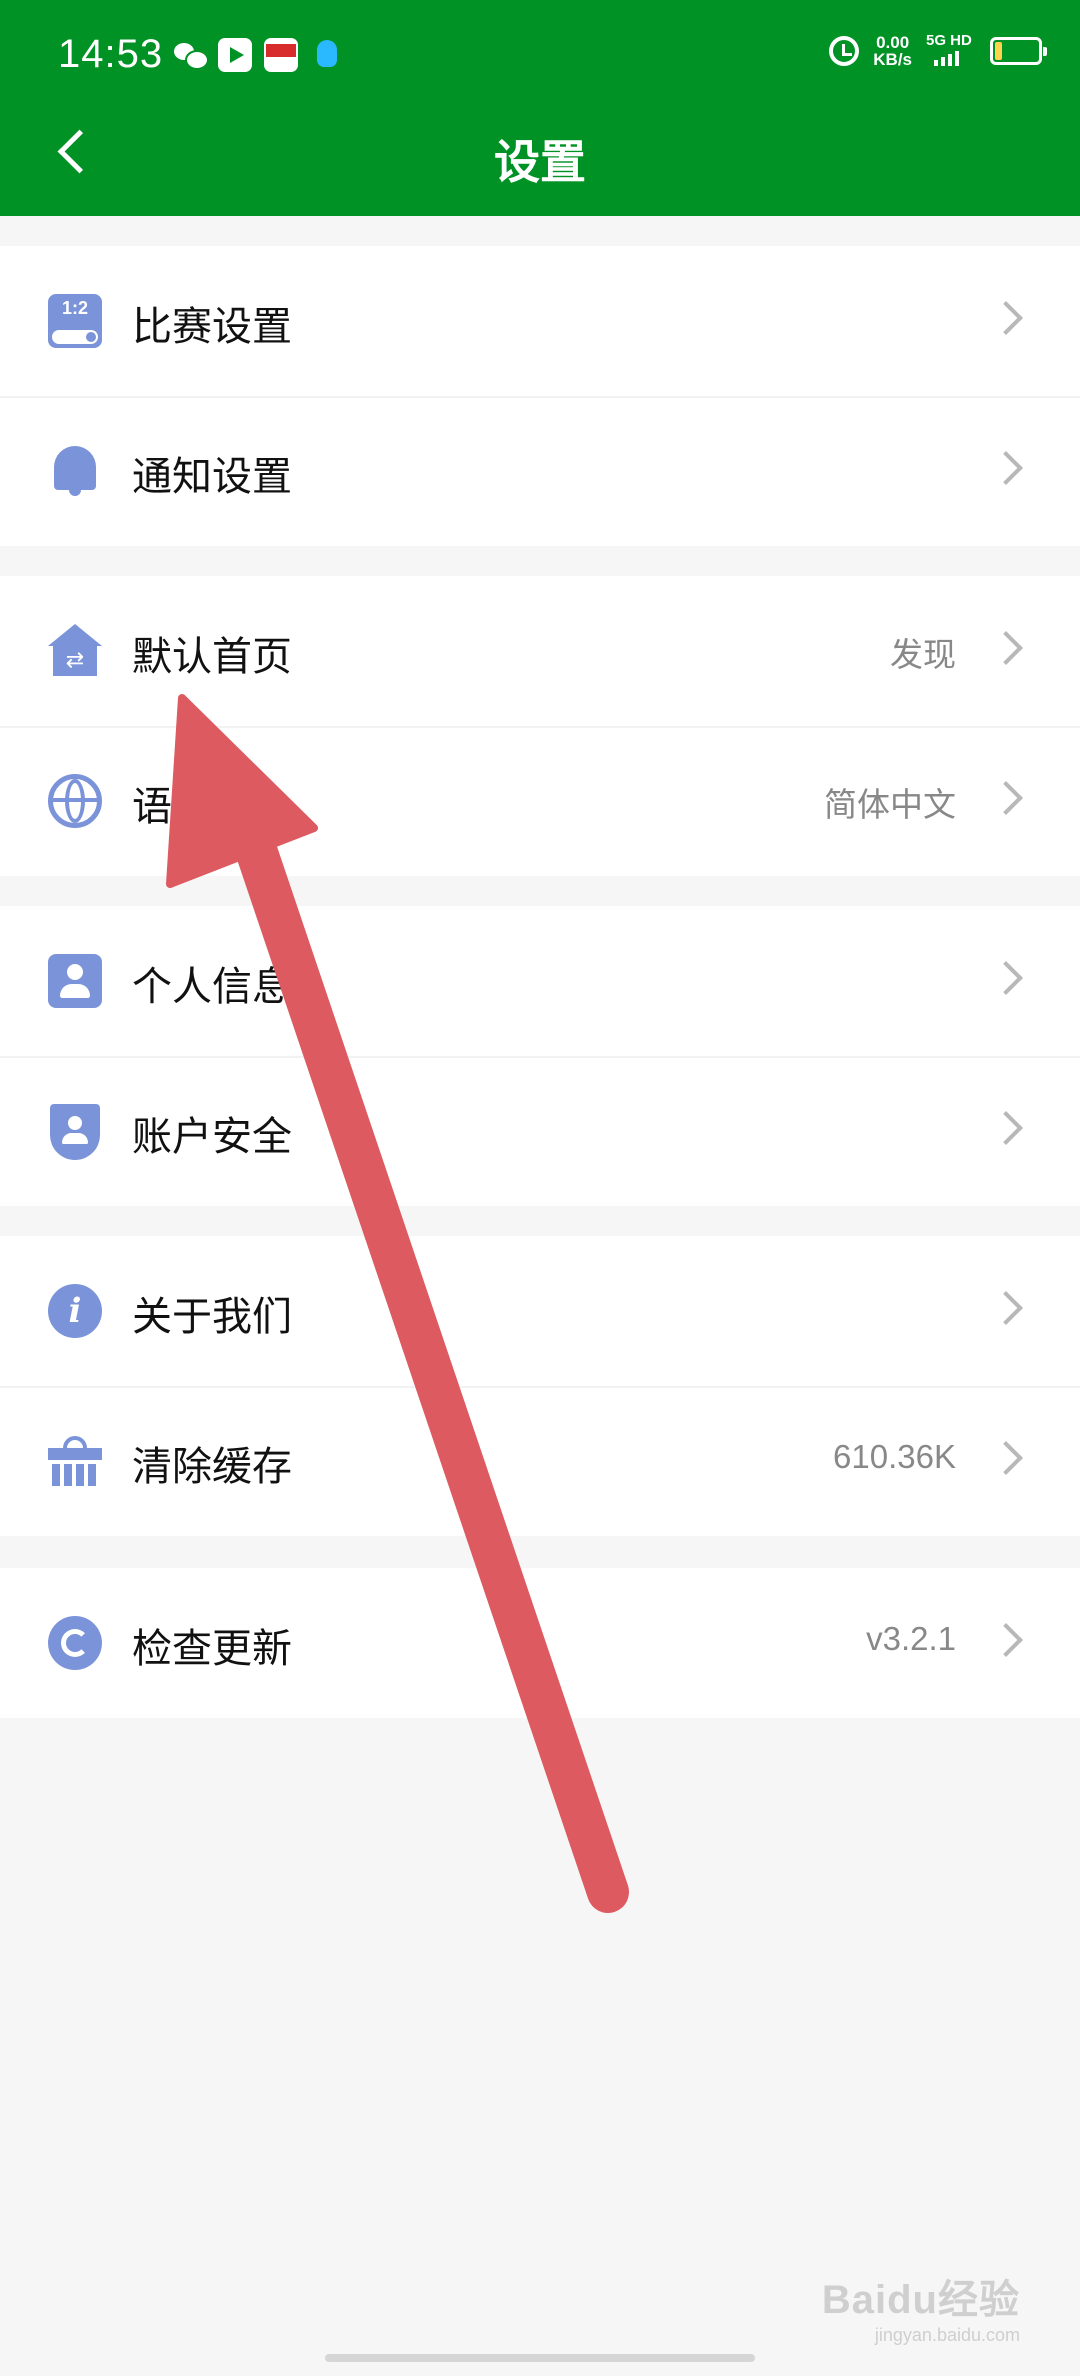 This screenshot has width=1080, height=2376. I want to click on match-score-icon: 1:2, so click(75, 321).